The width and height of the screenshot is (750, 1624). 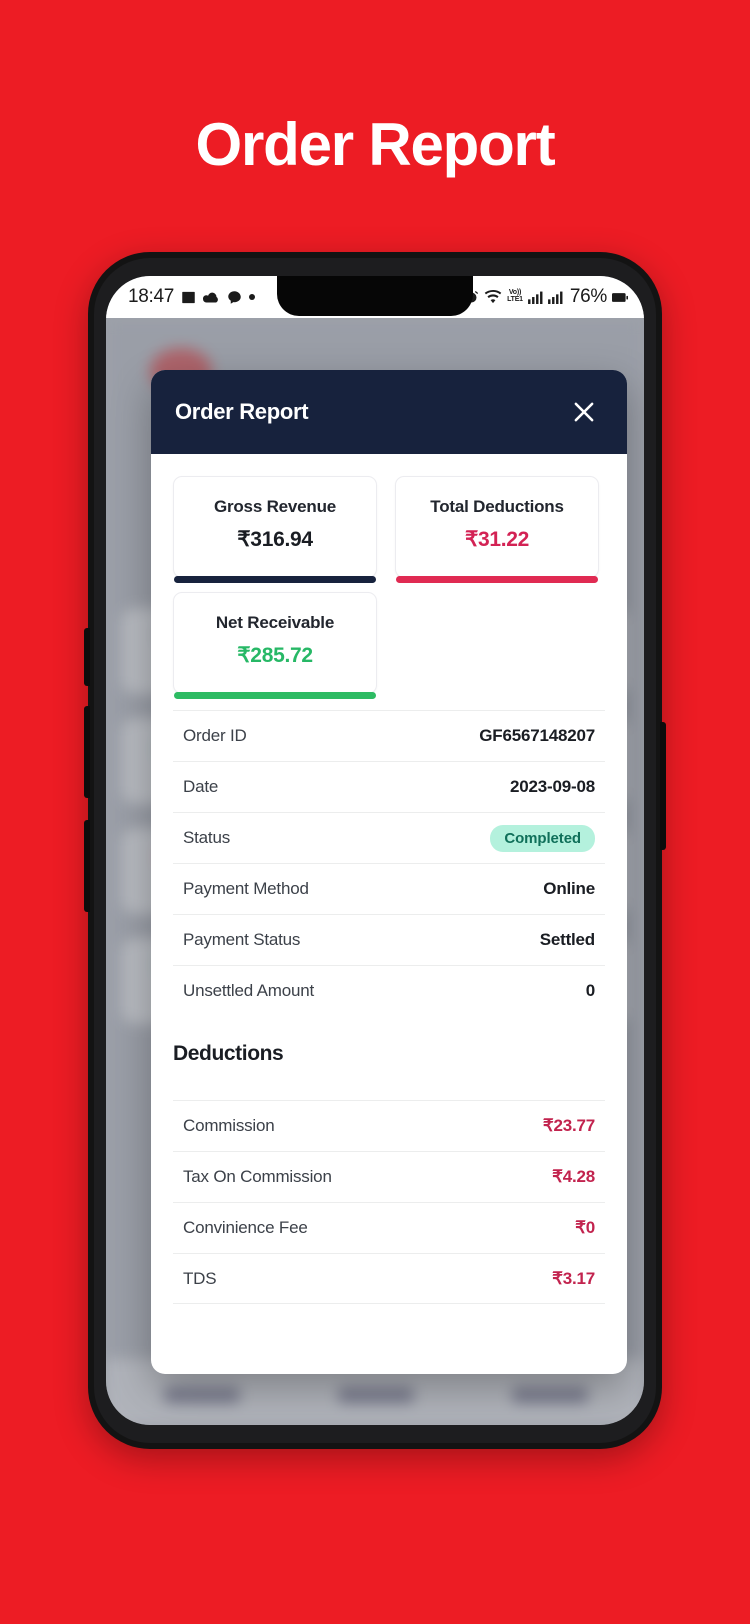 What do you see at coordinates (375, 144) in the screenshot?
I see `page-title: Order Report` at bounding box center [375, 144].